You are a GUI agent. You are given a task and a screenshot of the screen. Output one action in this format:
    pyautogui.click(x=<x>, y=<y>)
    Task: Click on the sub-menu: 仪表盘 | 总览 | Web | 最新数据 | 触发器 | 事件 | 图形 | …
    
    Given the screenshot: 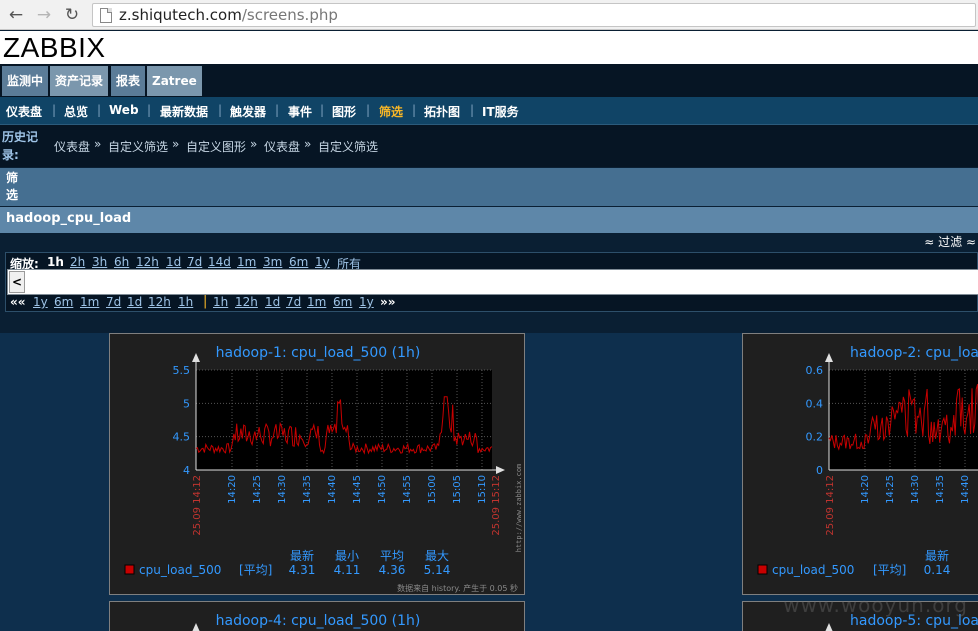 What is the action you would take?
    pyautogui.click(x=489, y=111)
    